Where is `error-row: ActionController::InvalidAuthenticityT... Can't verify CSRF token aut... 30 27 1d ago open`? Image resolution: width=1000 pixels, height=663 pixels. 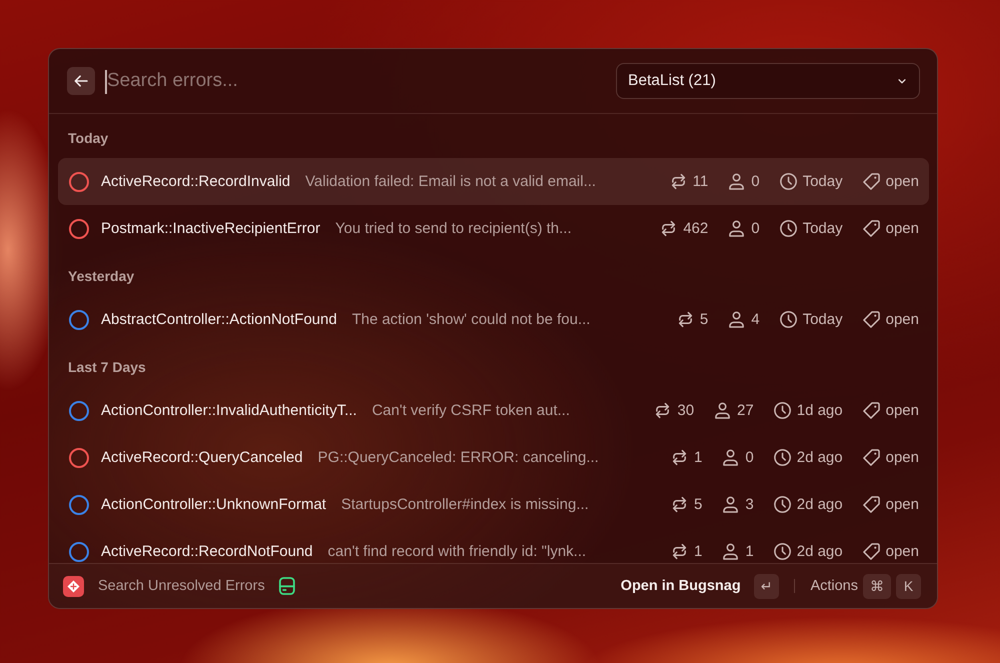
error-row: ActionController::InvalidAuthenticityT... Can't verify CSRF token aut... 30 27 1d ago open is located at coordinates (493, 410).